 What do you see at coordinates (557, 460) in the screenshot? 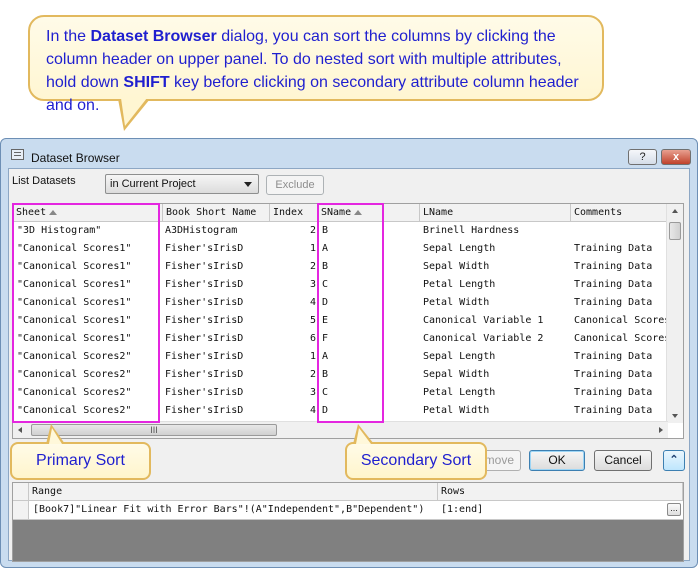
I see `ok-button: OK` at bounding box center [557, 460].